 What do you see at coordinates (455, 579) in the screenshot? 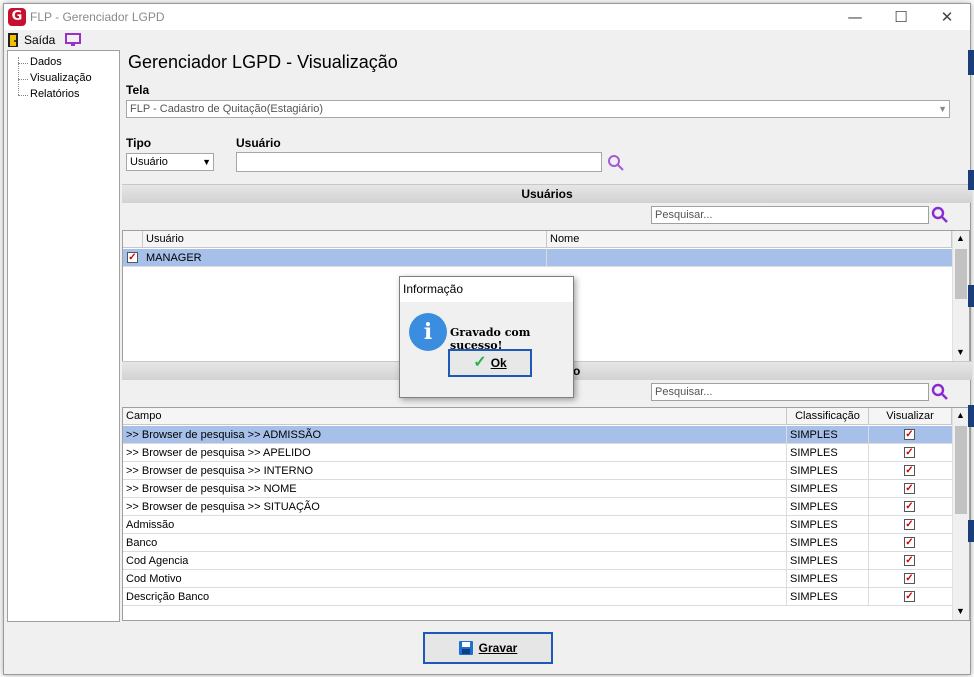
I see `campo-cell: Cod Motivo` at bounding box center [455, 579].